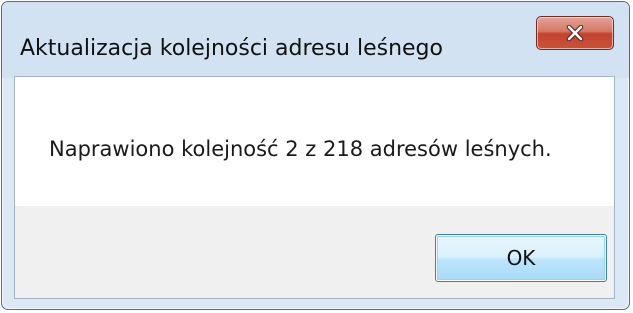 Image resolution: width=633 pixels, height=313 pixels. Describe the element at coordinates (521, 258) in the screenshot. I see `ok-button: OK` at that location.